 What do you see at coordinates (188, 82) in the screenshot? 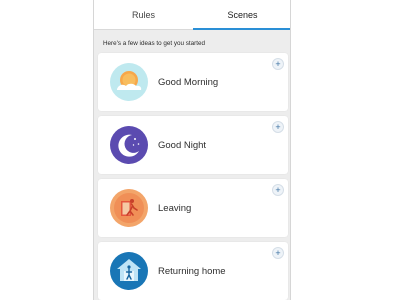
I see `scene-label: Good Morning` at bounding box center [188, 82].